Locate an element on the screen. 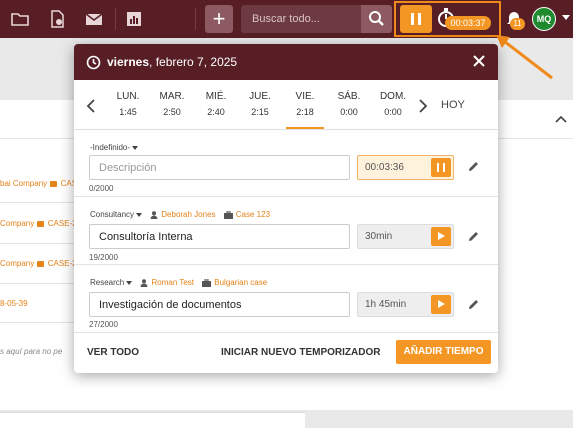  add-button: + is located at coordinates (219, 19).